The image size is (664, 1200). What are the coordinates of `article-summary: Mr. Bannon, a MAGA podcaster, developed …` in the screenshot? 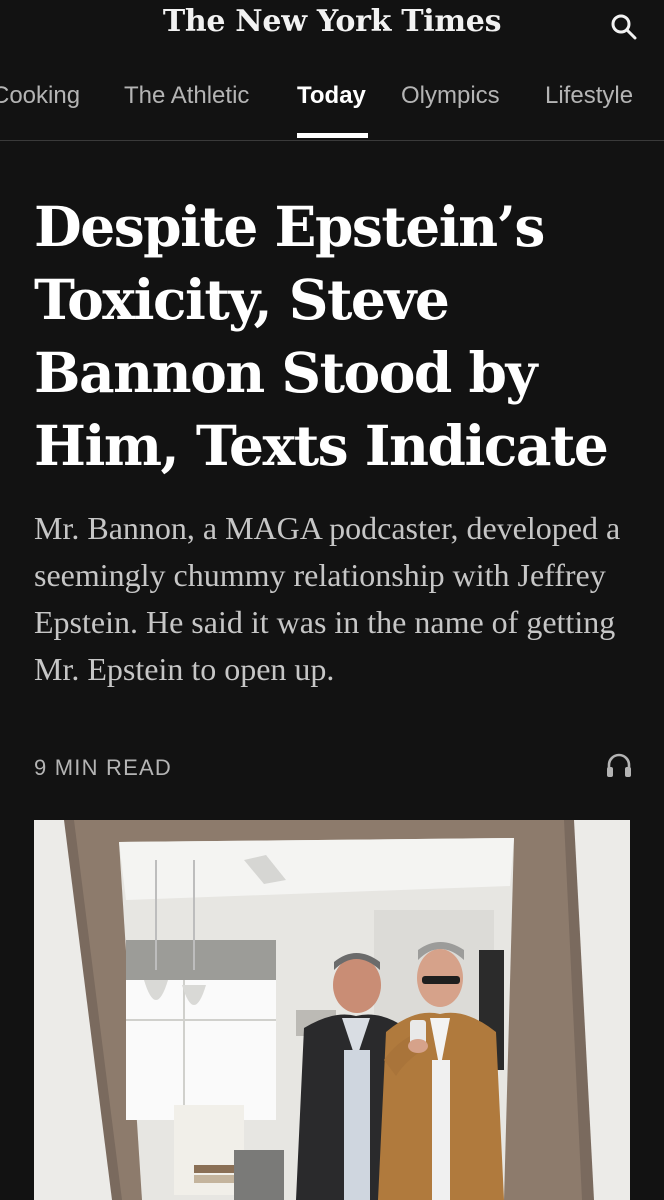 It's located at (327, 598).